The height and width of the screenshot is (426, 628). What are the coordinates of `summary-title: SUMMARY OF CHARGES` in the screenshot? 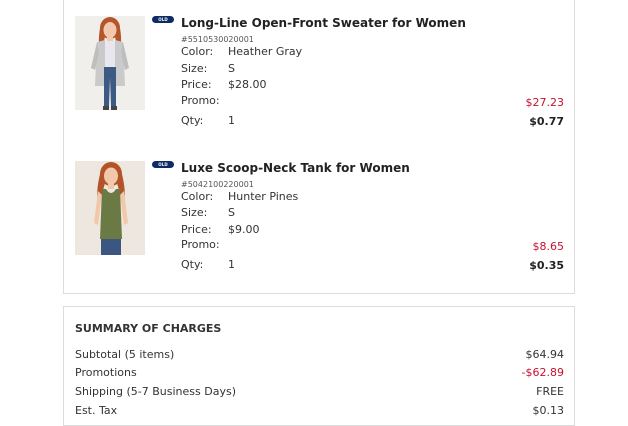 It's located at (148, 328).